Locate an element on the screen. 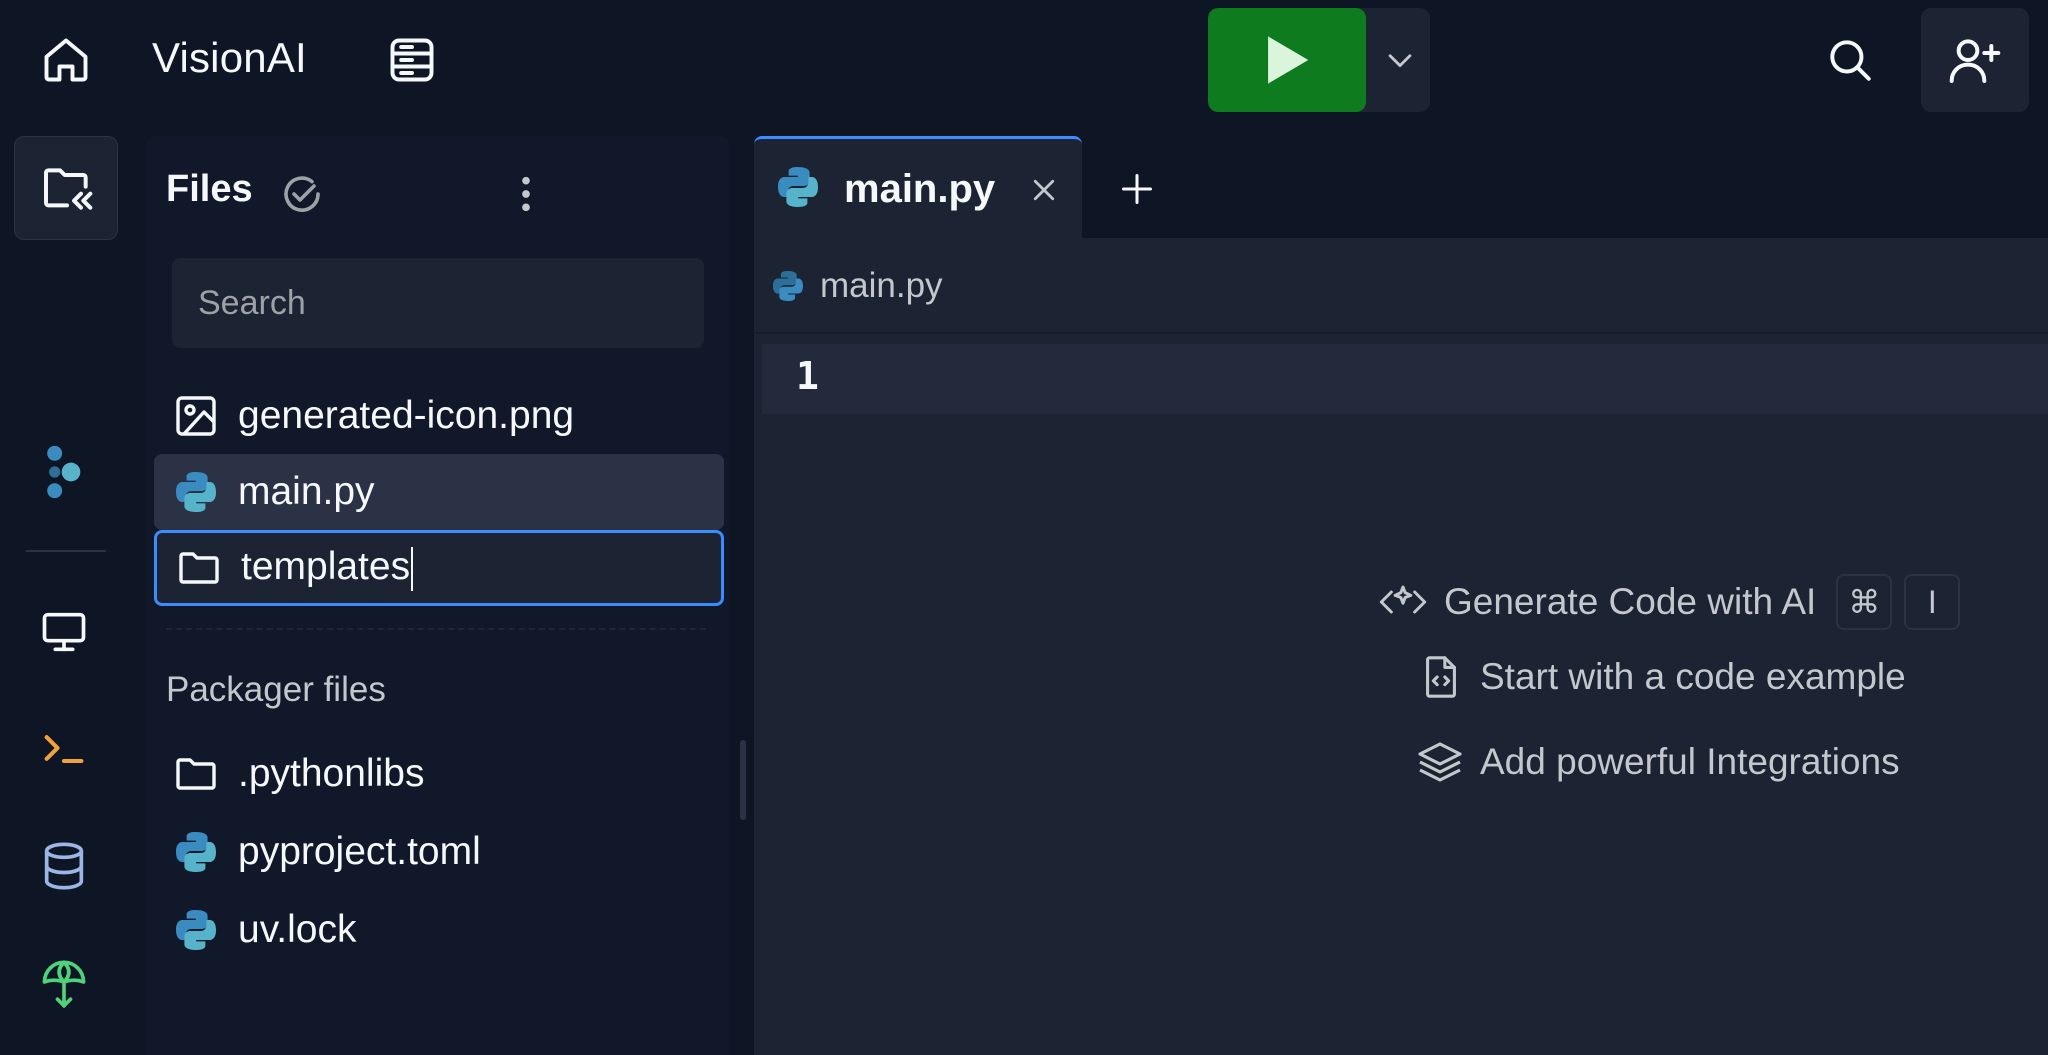 This screenshot has width=2048, height=1055. breadcrumb-file: main.py is located at coordinates (881, 286).